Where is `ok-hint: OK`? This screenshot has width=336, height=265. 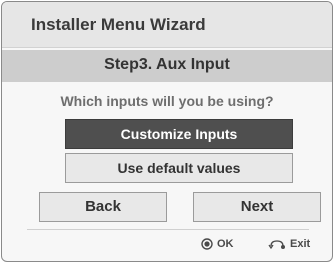
ok-hint: OK is located at coordinates (217, 244).